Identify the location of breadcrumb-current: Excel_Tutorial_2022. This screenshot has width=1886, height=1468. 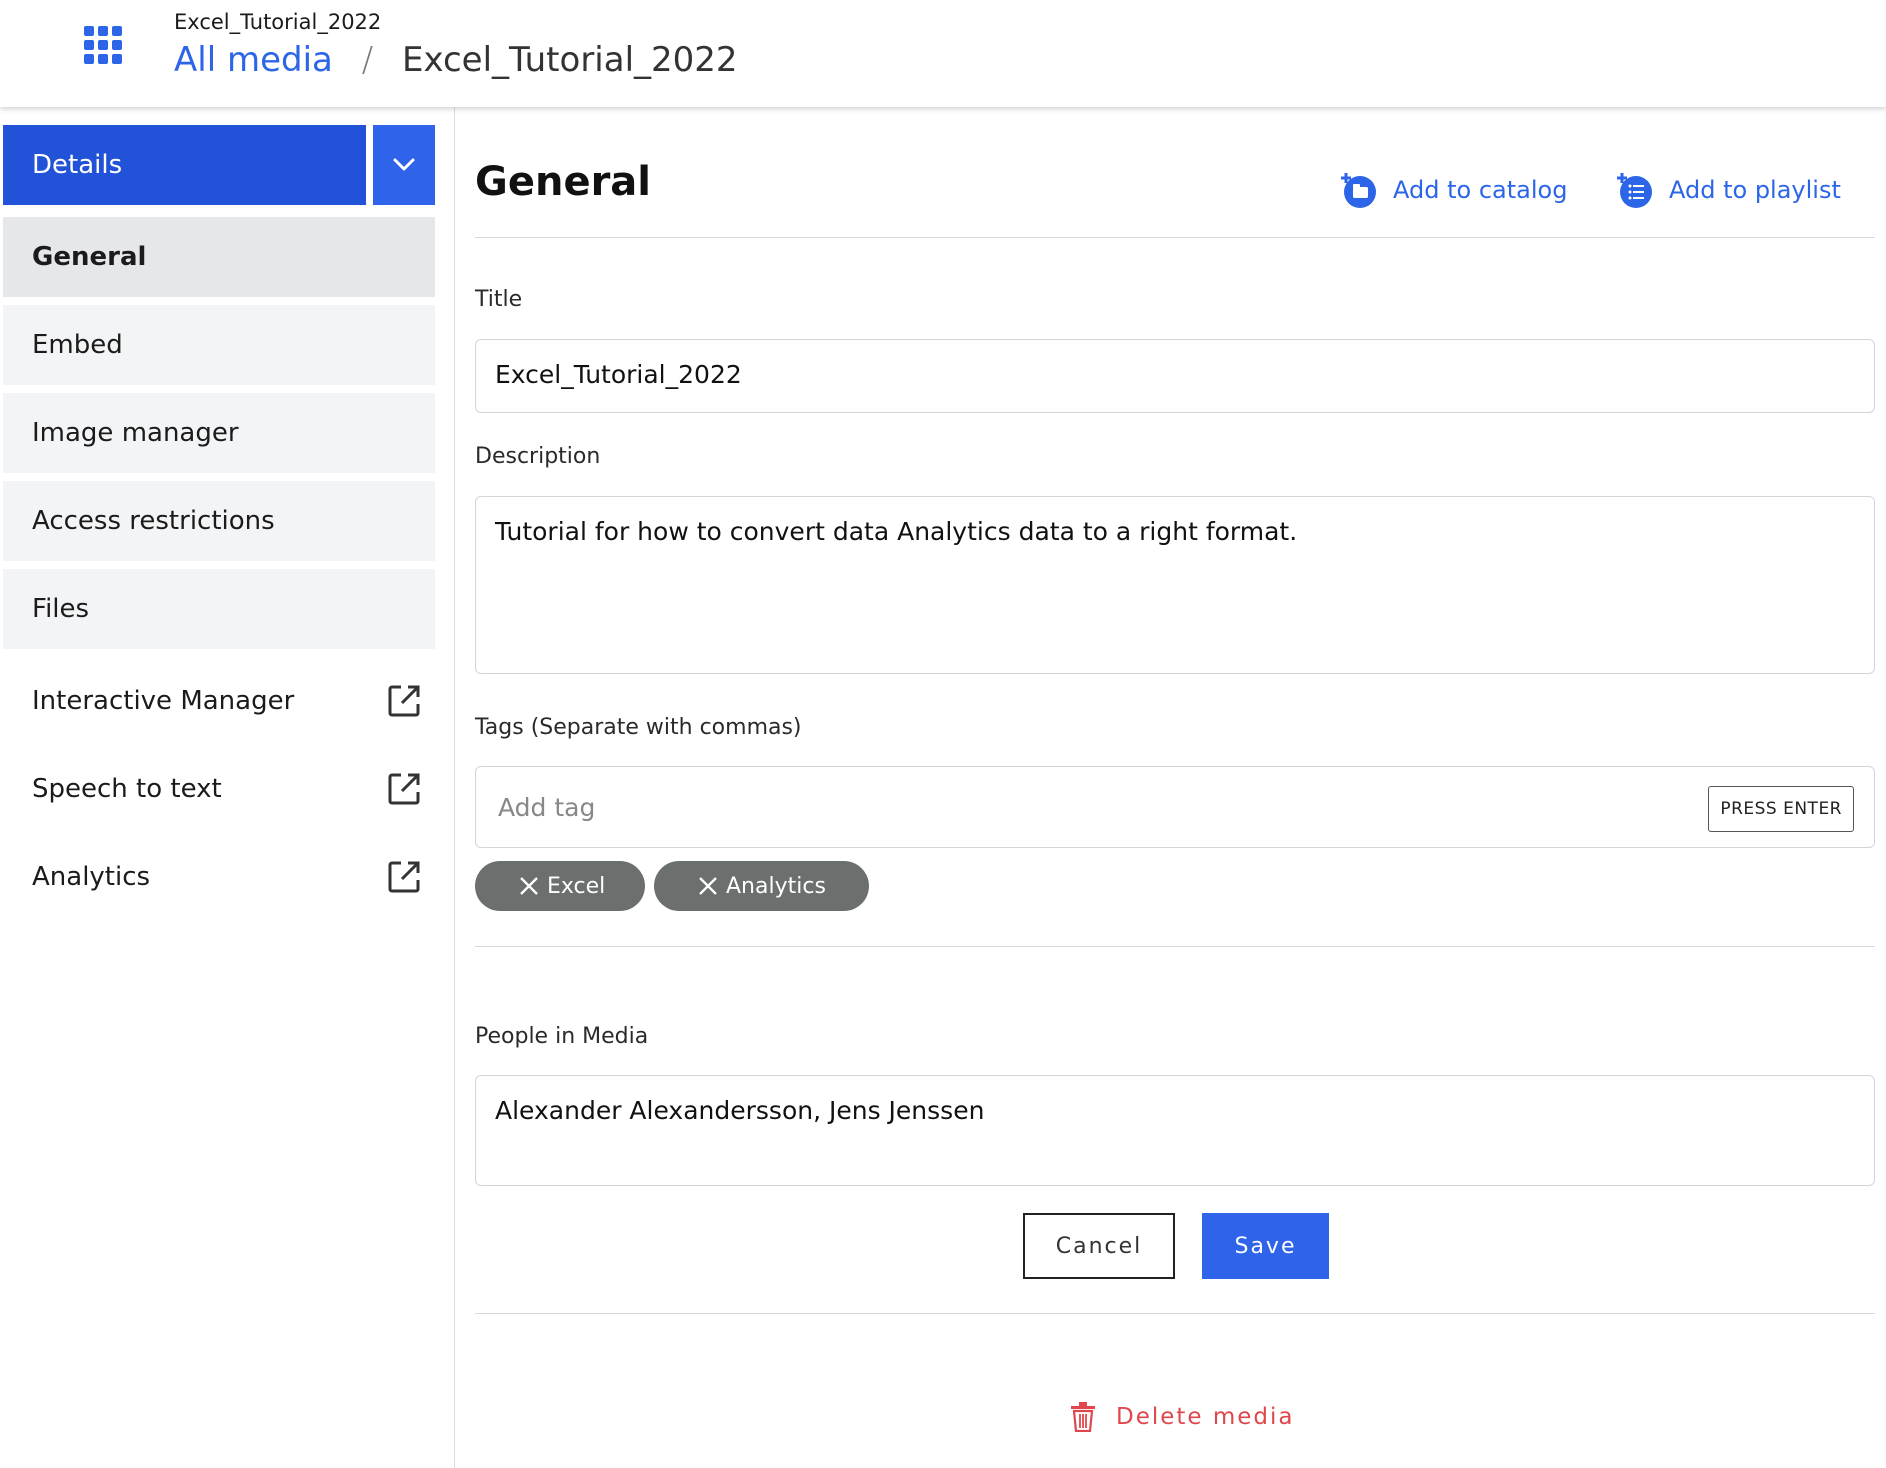
(569, 60).